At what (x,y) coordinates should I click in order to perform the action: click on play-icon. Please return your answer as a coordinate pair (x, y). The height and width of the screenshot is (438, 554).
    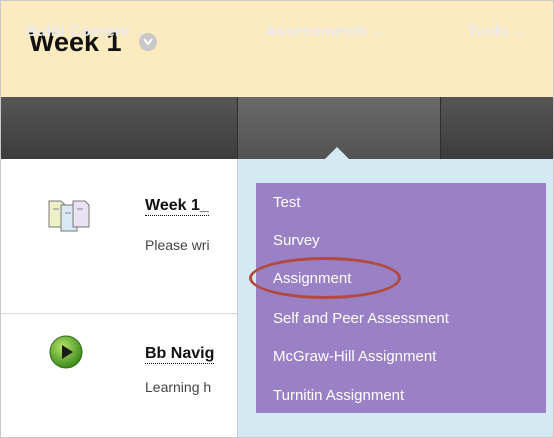
    Looking at the image, I should click on (66, 352).